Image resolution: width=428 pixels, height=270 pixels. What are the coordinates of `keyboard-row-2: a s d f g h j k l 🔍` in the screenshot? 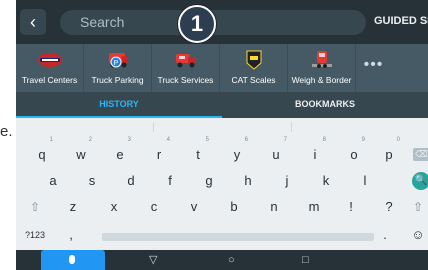 It's located at (222, 181).